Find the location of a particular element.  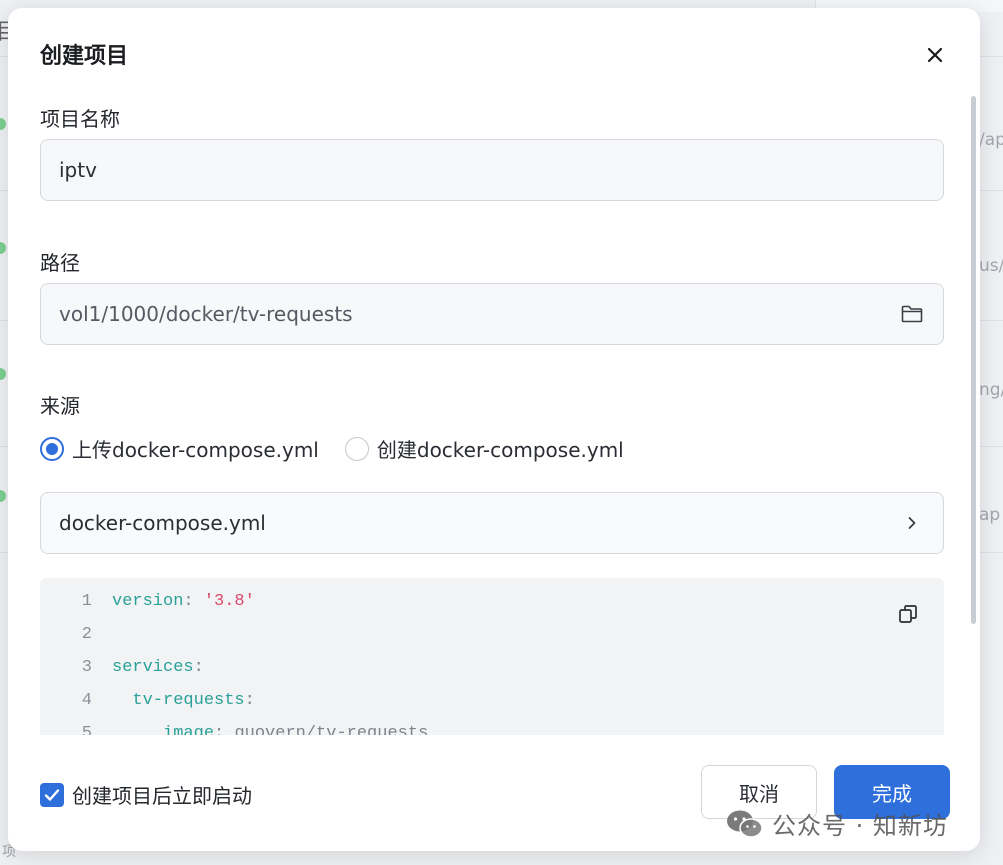

code-key: services is located at coordinates (153, 667).